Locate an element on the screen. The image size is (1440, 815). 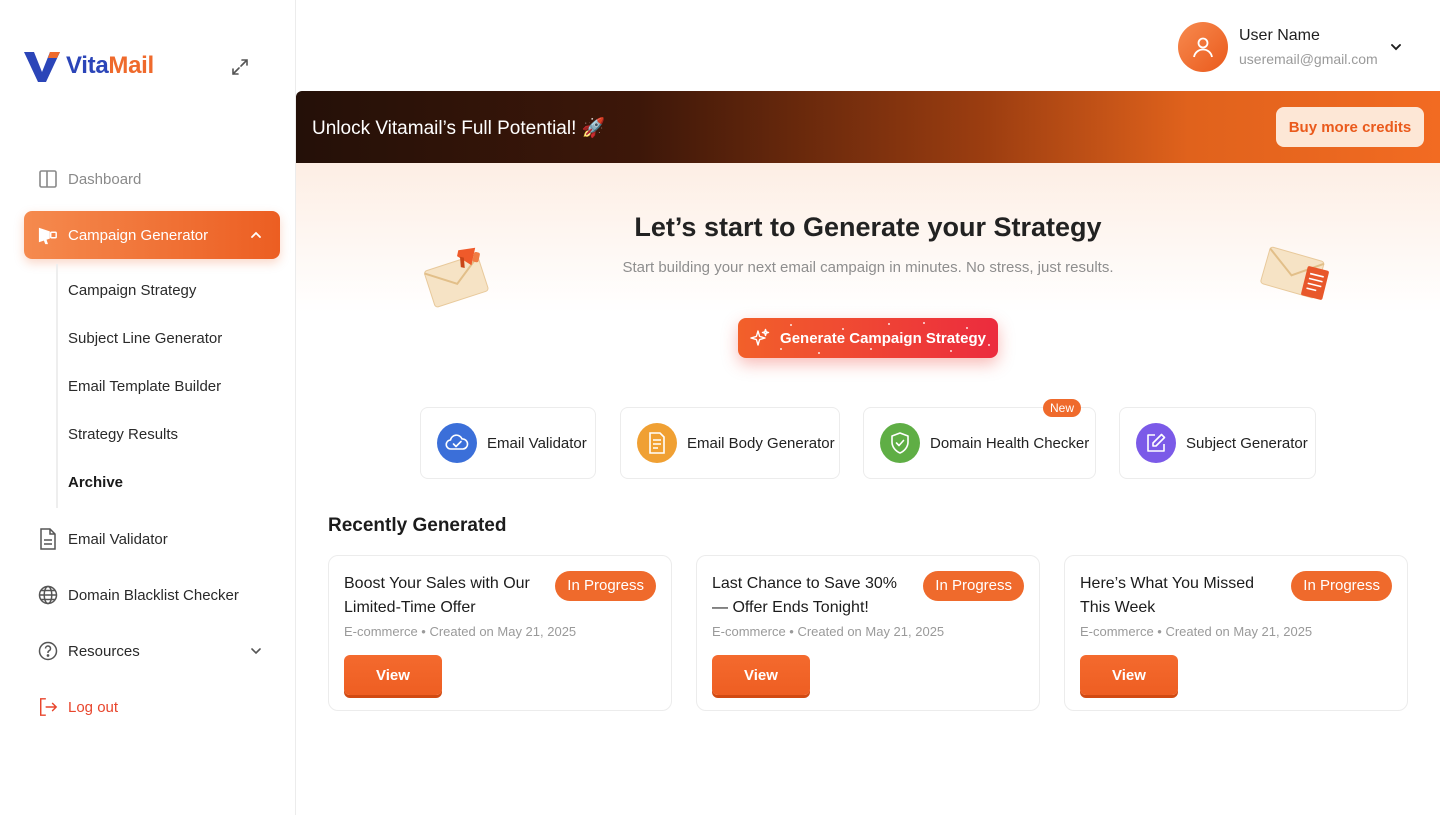
sidebar-item-label: Resources is located at coordinates (104, 651).